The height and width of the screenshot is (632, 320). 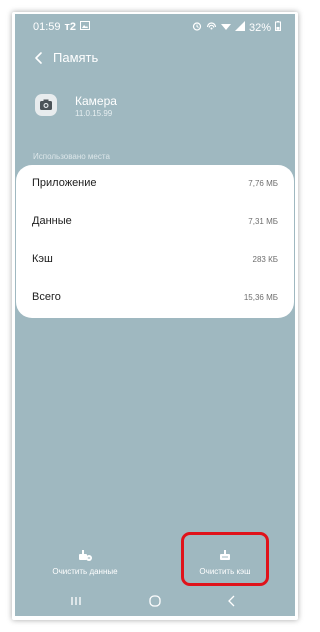 What do you see at coordinates (265, 259) in the screenshot?
I see `storage-row-value: 283 КБ` at bounding box center [265, 259].